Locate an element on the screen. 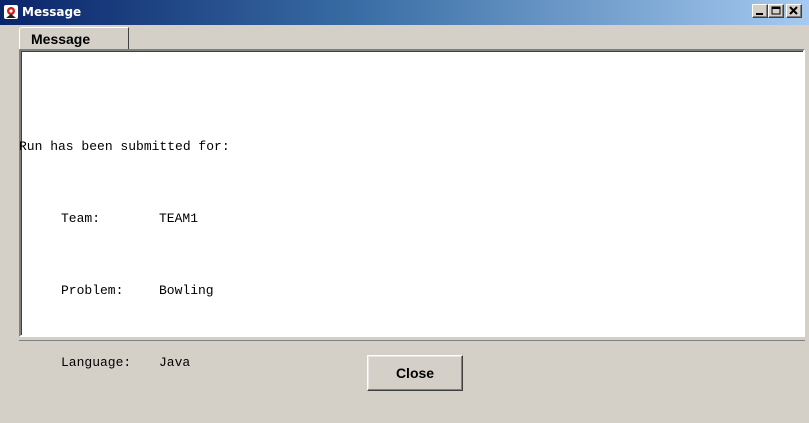 This screenshot has height=423, width=809. divider is located at coordinates (412, 340).